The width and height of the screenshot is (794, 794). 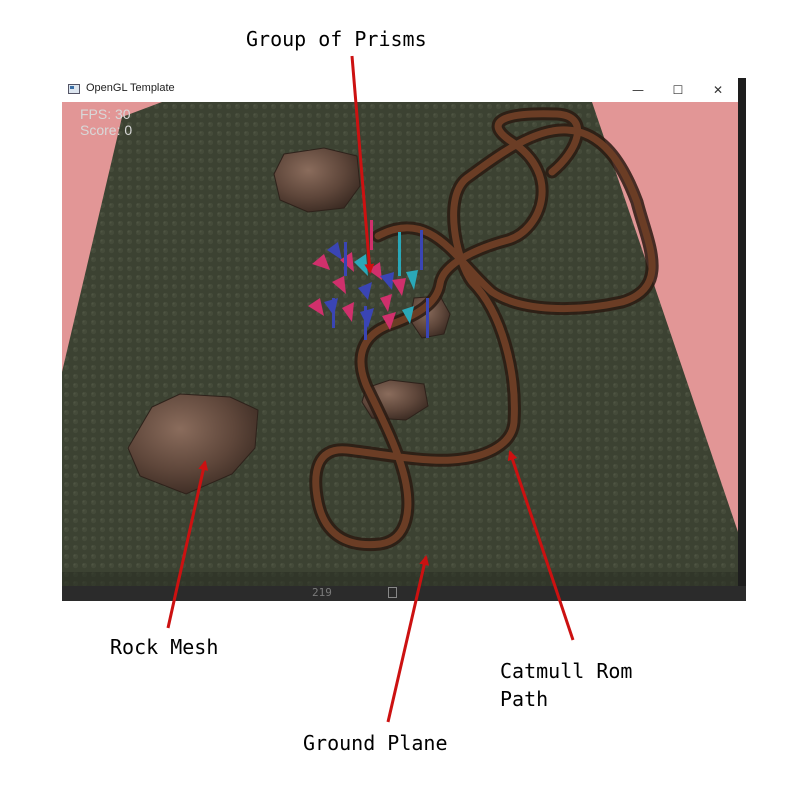 I want to click on ground-edge, so click(x=400, y=579).